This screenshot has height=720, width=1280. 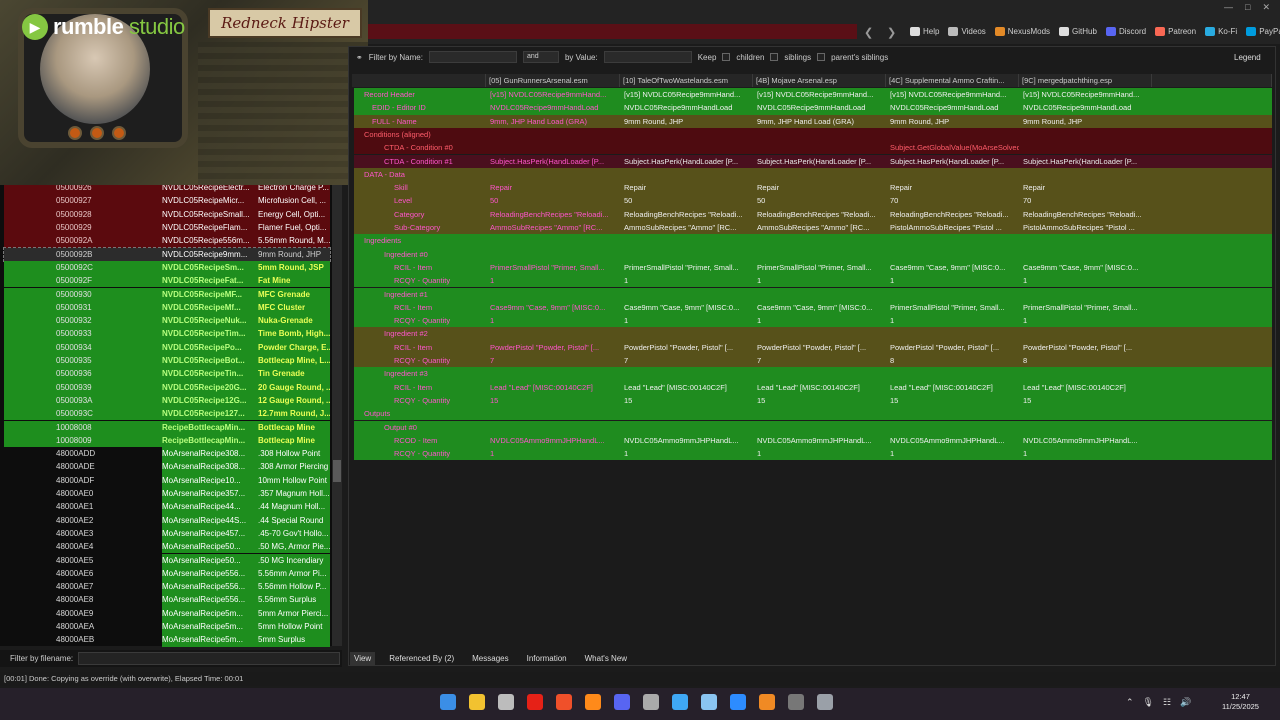 What do you see at coordinates (1148, 702) in the screenshot?
I see `microphone-icon: 🎙` at bounding box center [1148, 702].